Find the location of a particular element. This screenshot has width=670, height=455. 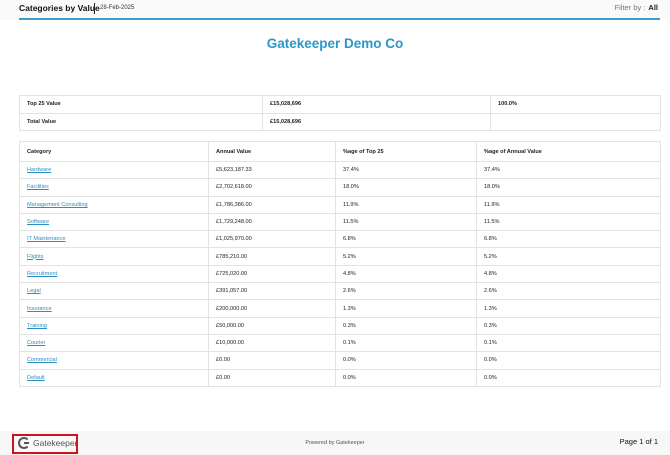

pct-annual-cell: 6.8% is located at coordinates (568, 239).